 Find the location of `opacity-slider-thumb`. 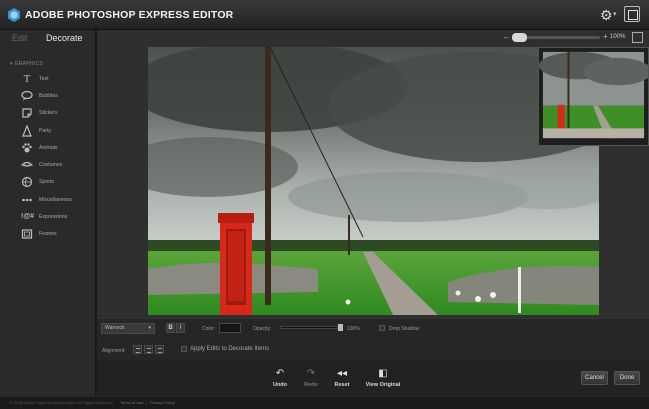

opacity-slider-thumb is located at coordinates (340, 327).